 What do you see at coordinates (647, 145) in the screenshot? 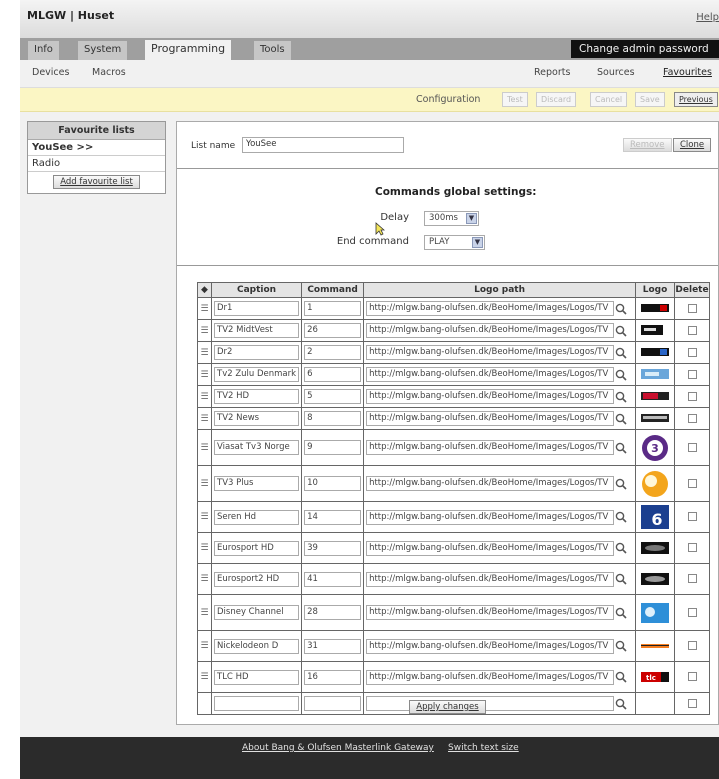
I see `remove-button: Remove` at bounding box center [647, 145].